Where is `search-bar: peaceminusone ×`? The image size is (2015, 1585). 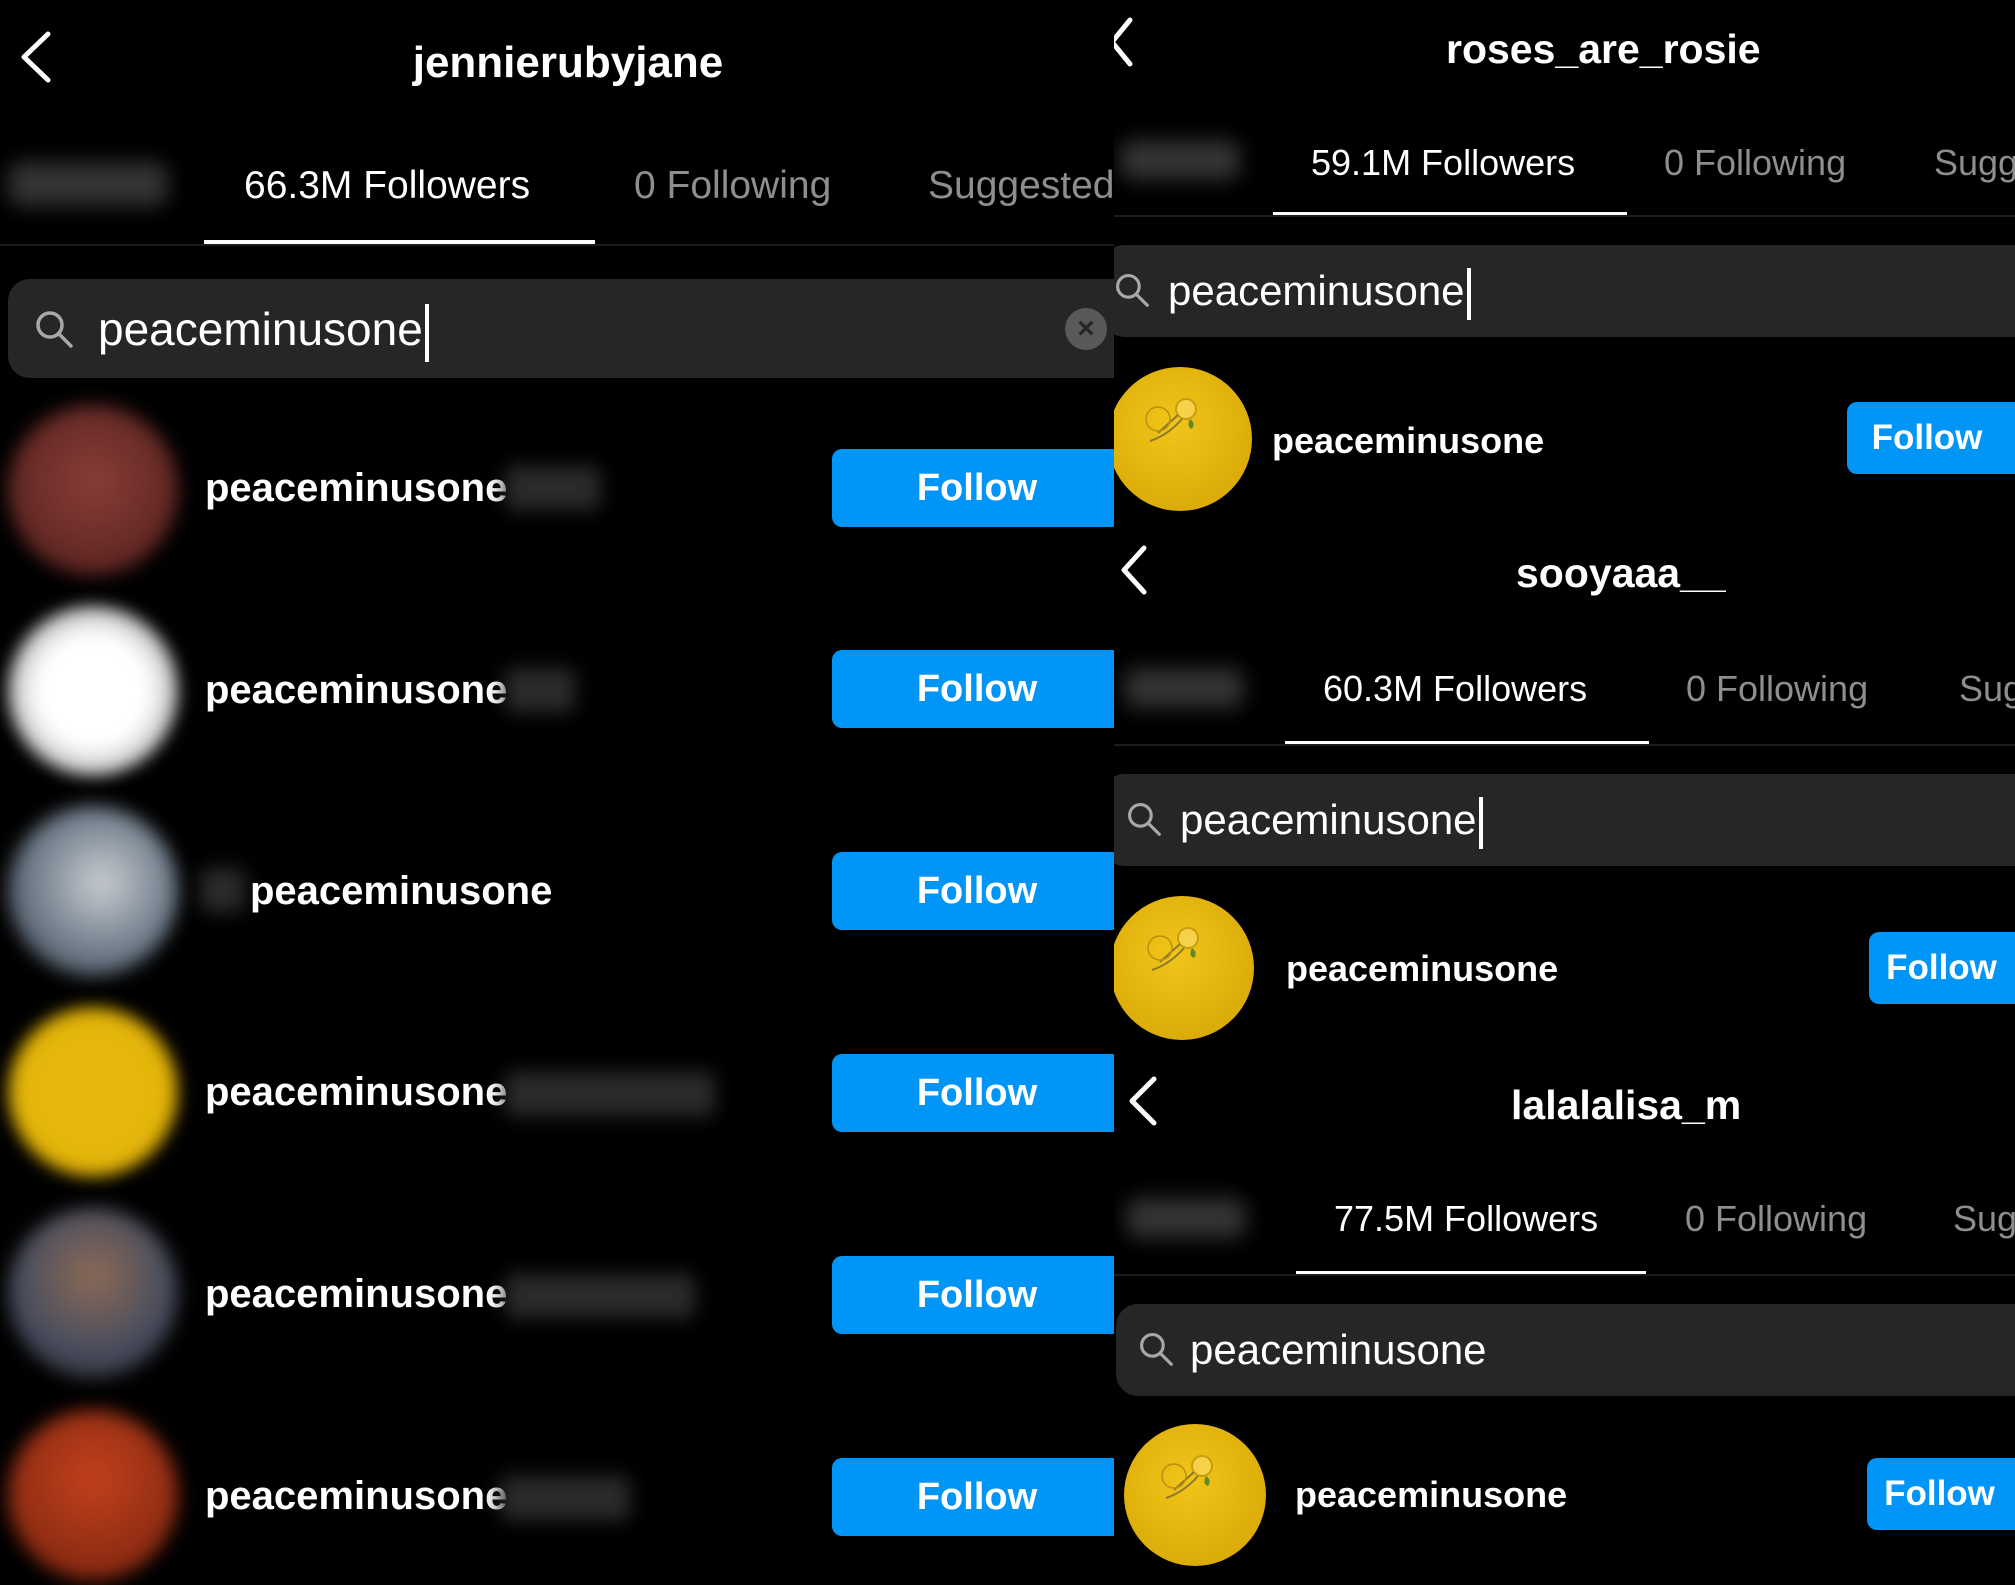
search-bar: peaceminusone × is located at coordinates (561, 328).